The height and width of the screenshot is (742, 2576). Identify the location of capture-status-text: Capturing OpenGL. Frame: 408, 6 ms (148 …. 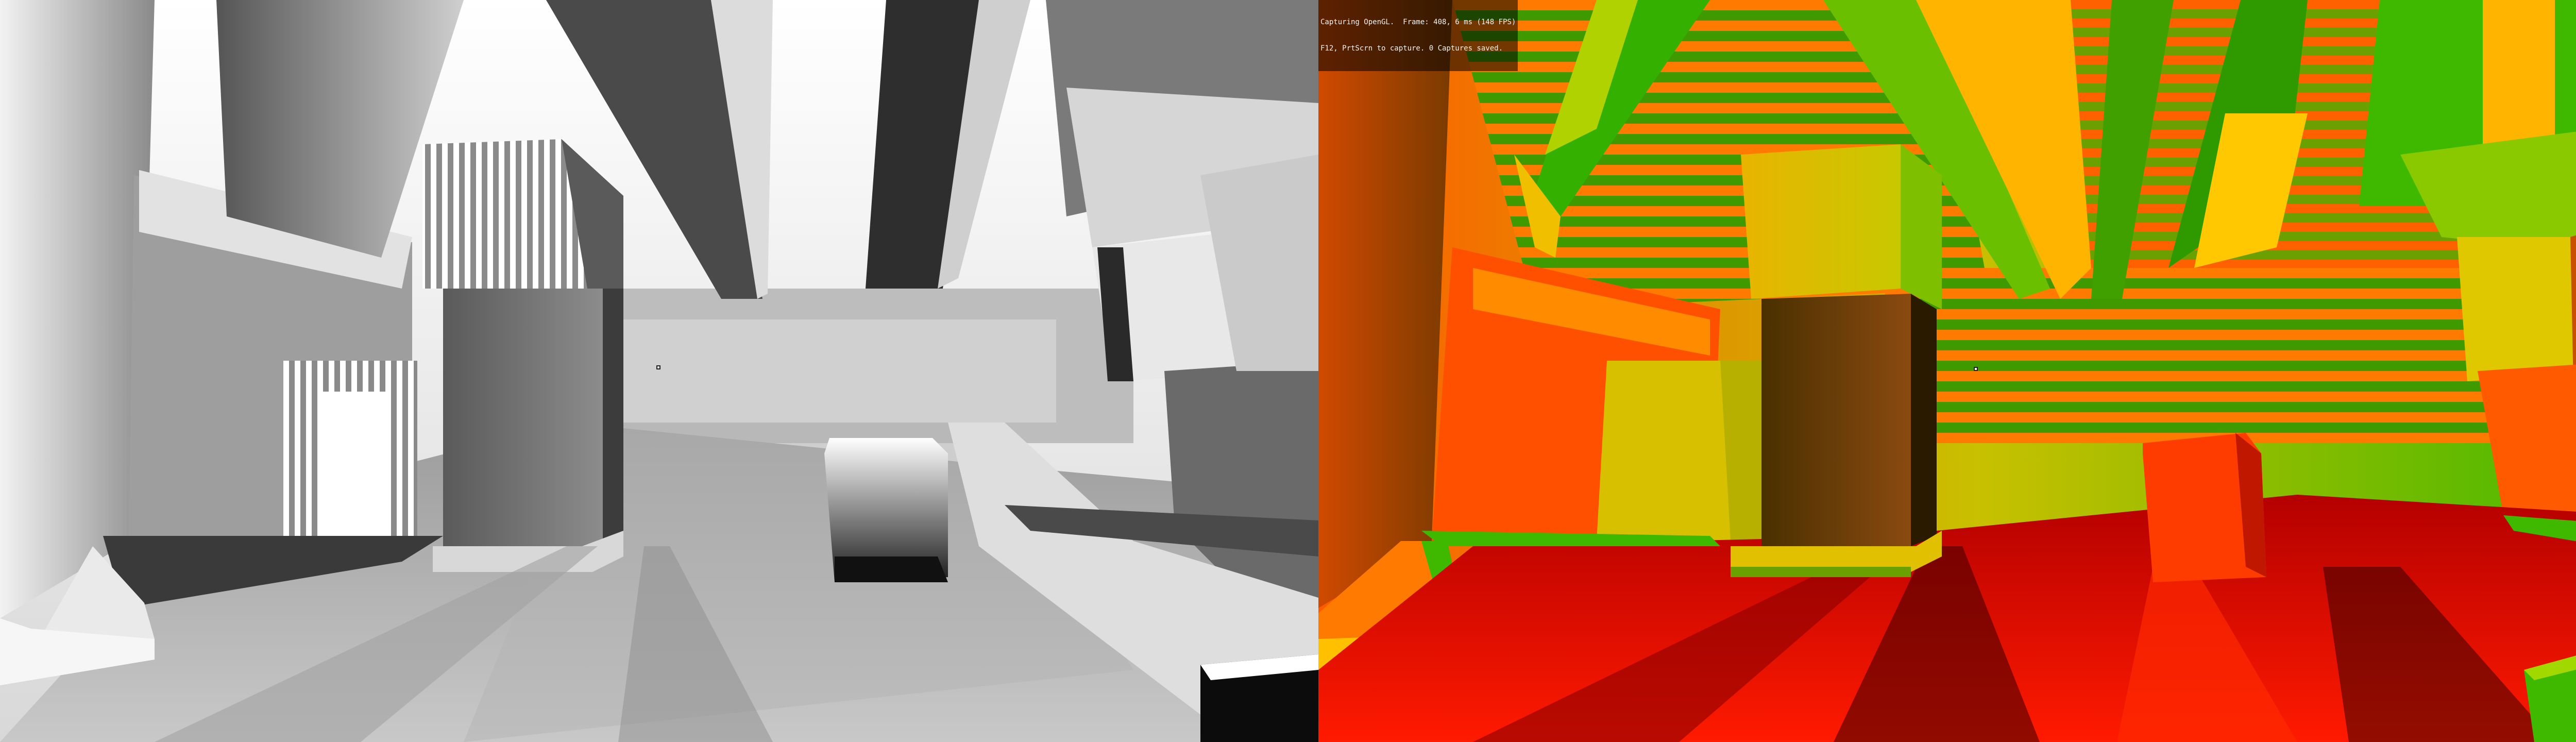
(1418, 22).